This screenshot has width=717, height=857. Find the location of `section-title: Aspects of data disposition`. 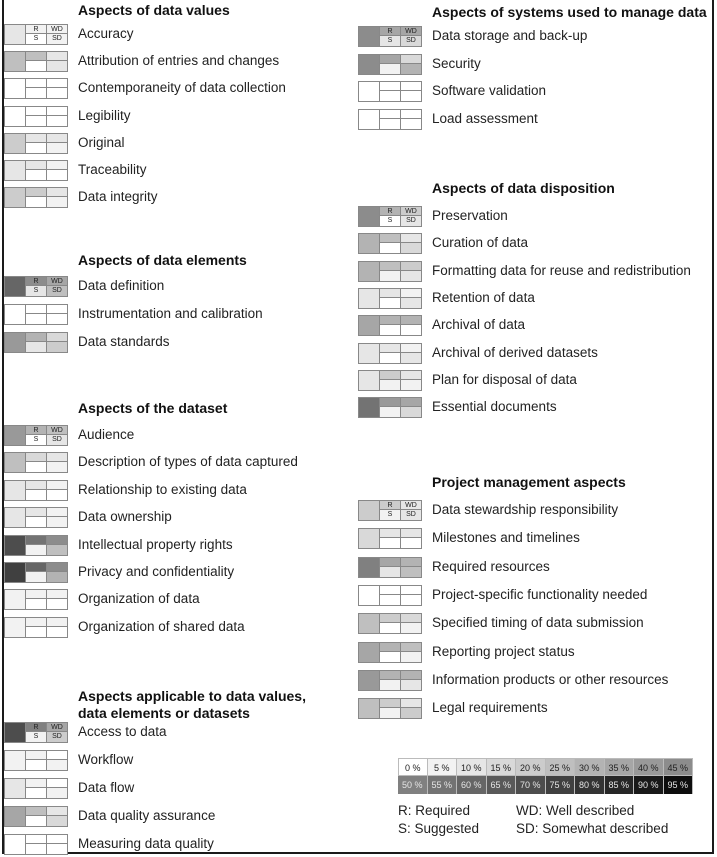

section-title: Aspects of data disposition is located at coordinates (523, 188).